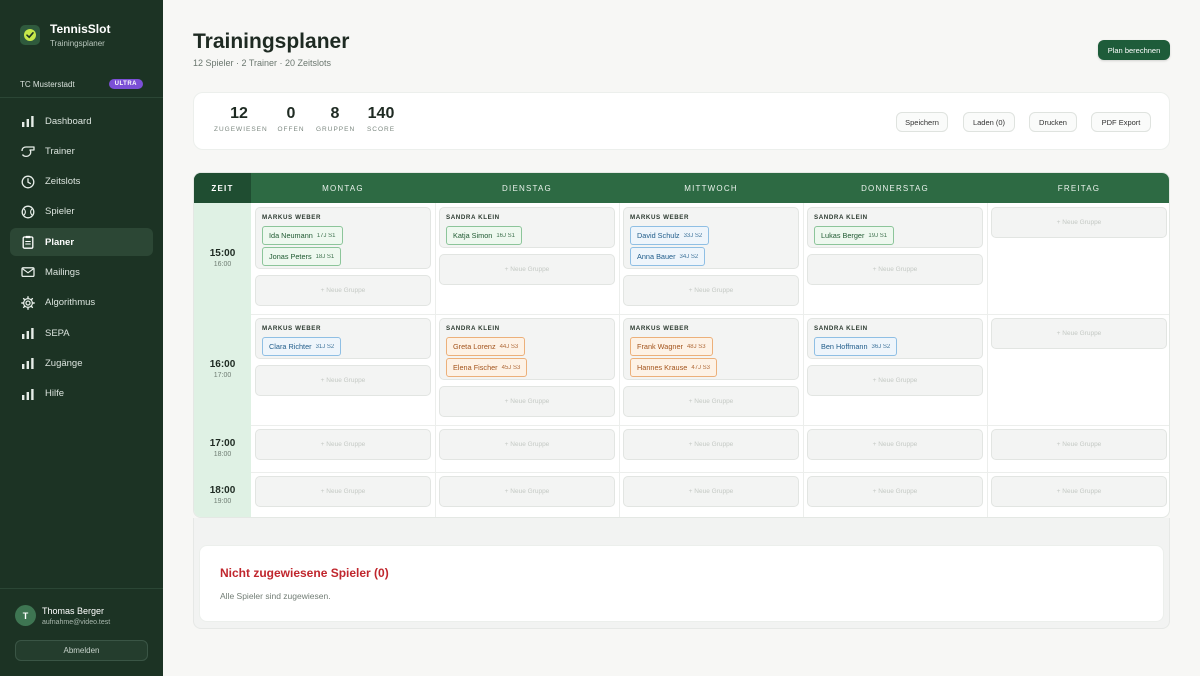  What do you see at coordinates (343, 338) in the screenshot?
I see `training-group: MARKUS WEBER Clara Richter 31J S2` at bounding box center [343, 338].